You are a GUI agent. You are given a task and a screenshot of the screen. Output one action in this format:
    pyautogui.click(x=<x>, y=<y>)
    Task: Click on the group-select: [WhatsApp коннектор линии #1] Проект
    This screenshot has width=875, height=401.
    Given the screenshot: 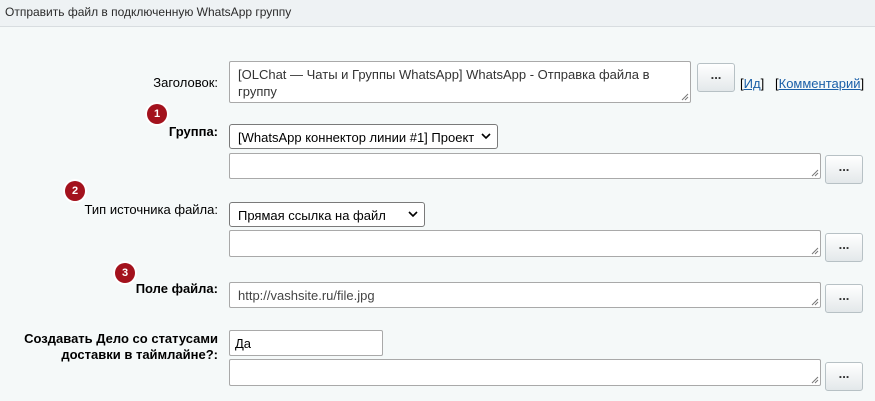 What is the action you would take?
    pyautogui.click(x=363, y=136)
    